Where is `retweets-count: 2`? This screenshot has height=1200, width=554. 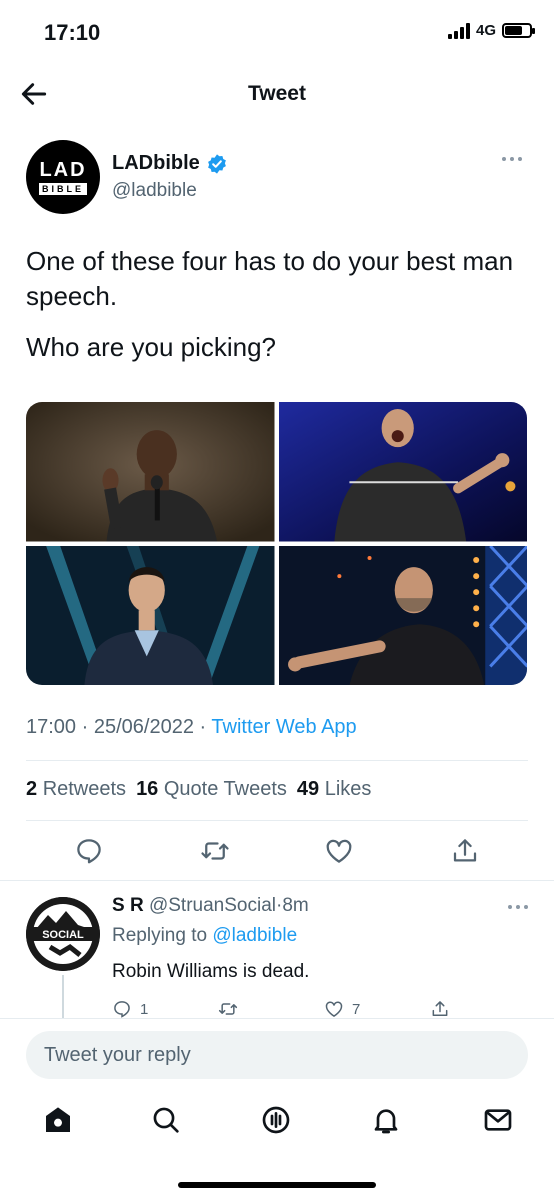
retweets-count: 2 is located at coordinates (32, 789).